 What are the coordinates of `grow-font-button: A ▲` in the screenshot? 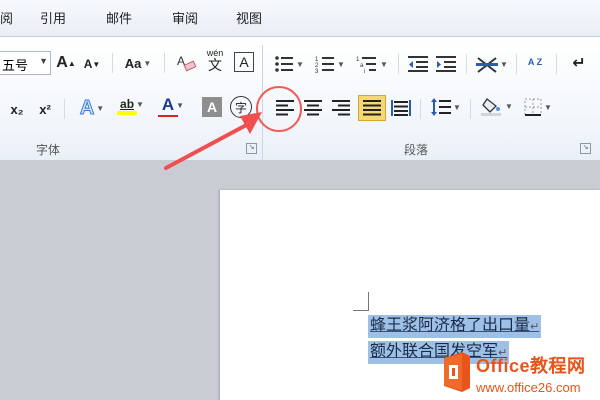 It's located at (66, 63).